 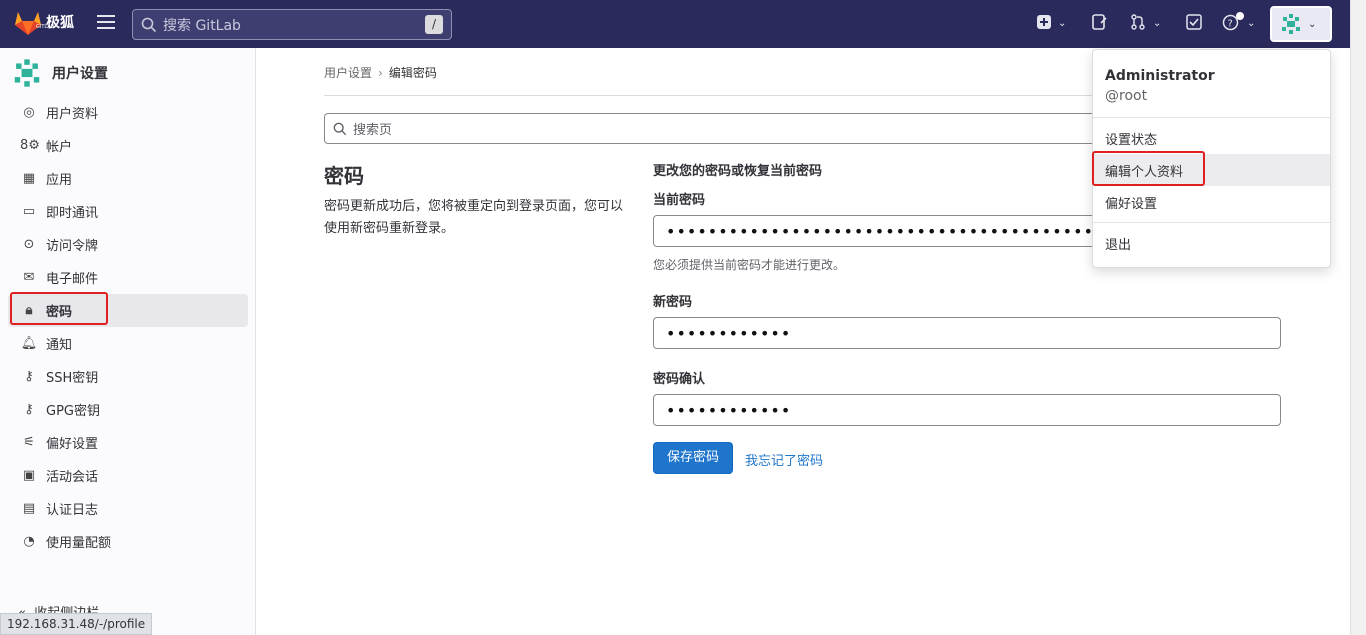 I want to click on sidebar-item-usage-quotas: ◔ 使用量配额, so click(x=128, y=541).